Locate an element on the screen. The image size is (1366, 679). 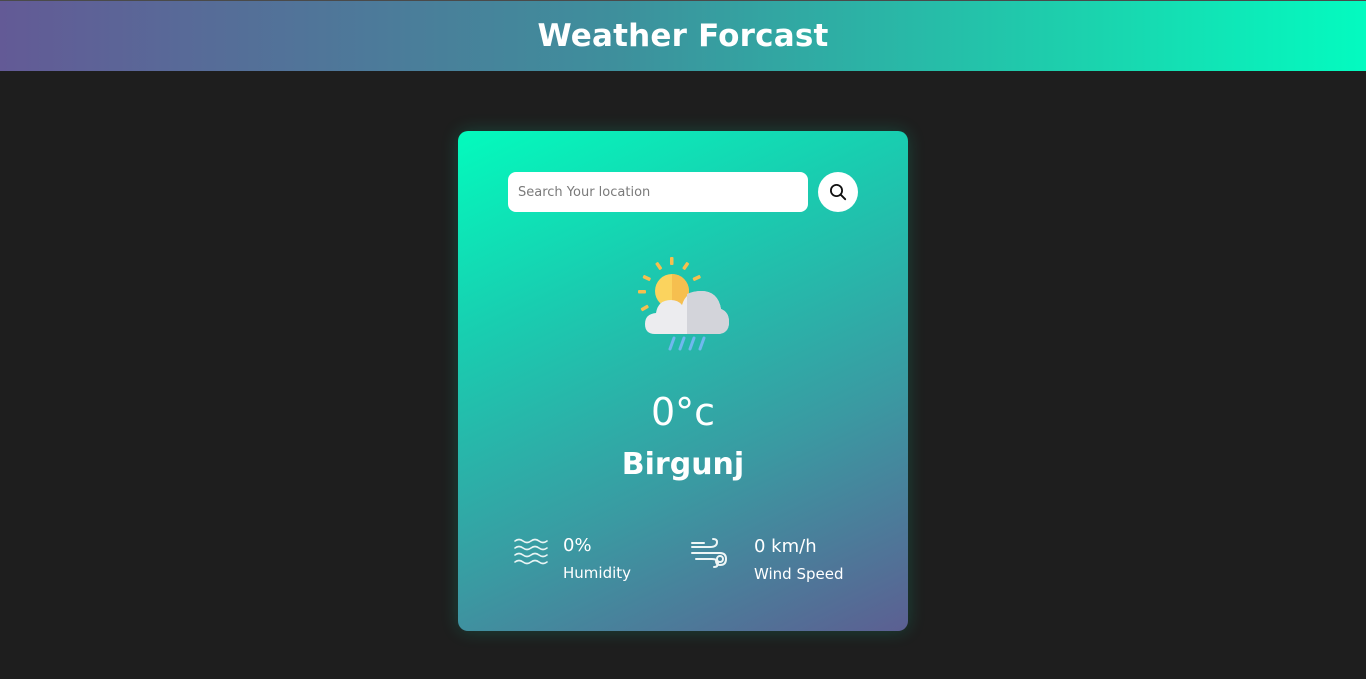
humidity-waves-icon is located at coordinates (531, 551).